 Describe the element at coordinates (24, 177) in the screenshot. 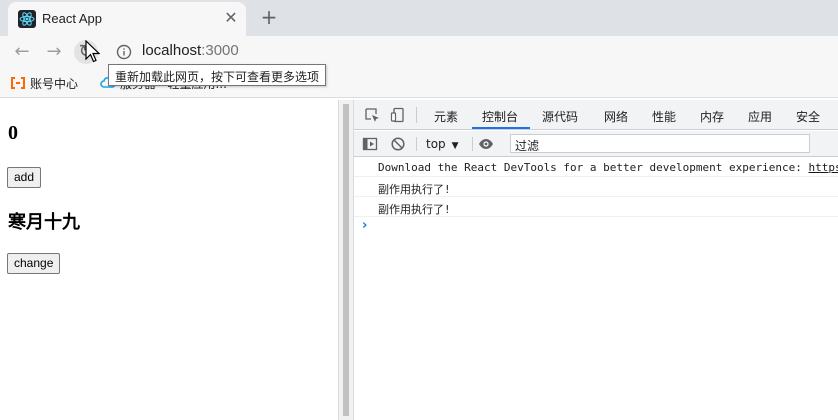

I see `add-button: add` at that location.